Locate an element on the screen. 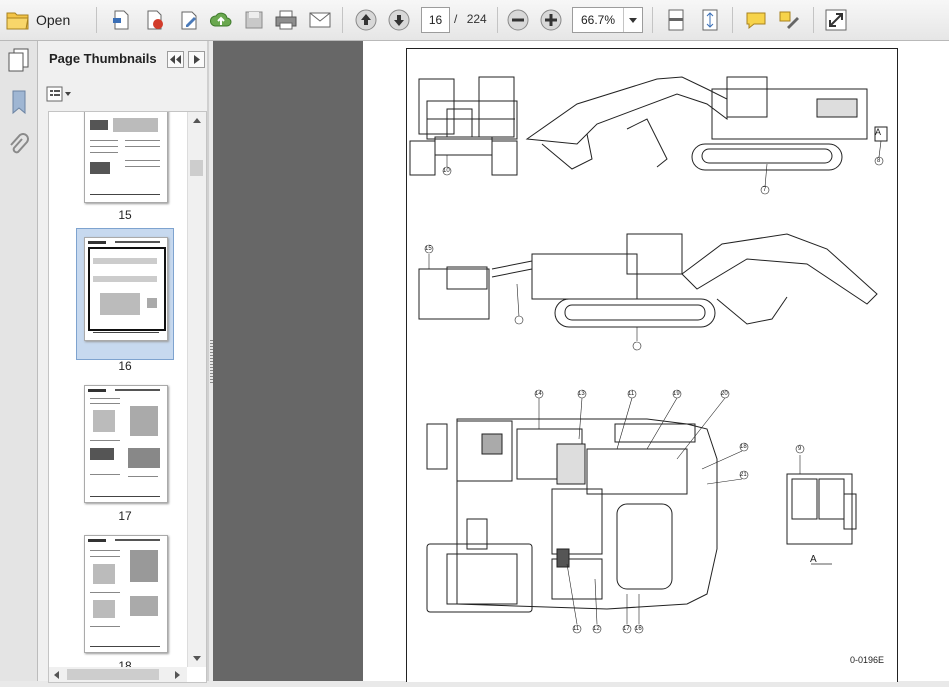 The image size is (949, 687). callout-16: 16 is located at coordinates (638, 629).